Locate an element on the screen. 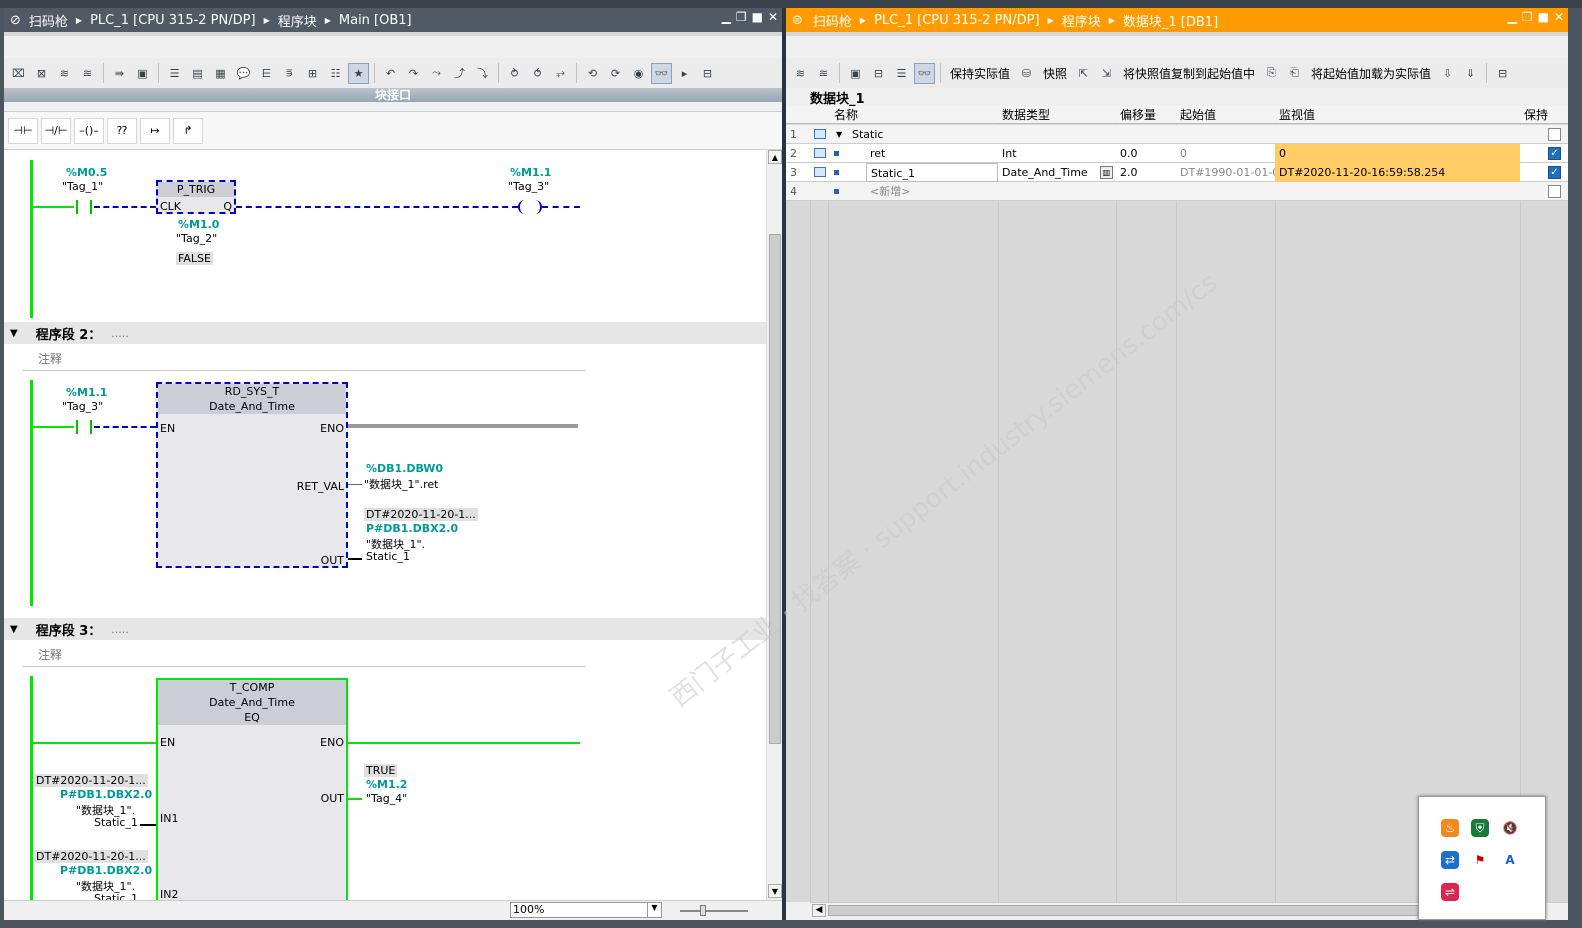  zoom-slider is located at coordinates (714, 911).